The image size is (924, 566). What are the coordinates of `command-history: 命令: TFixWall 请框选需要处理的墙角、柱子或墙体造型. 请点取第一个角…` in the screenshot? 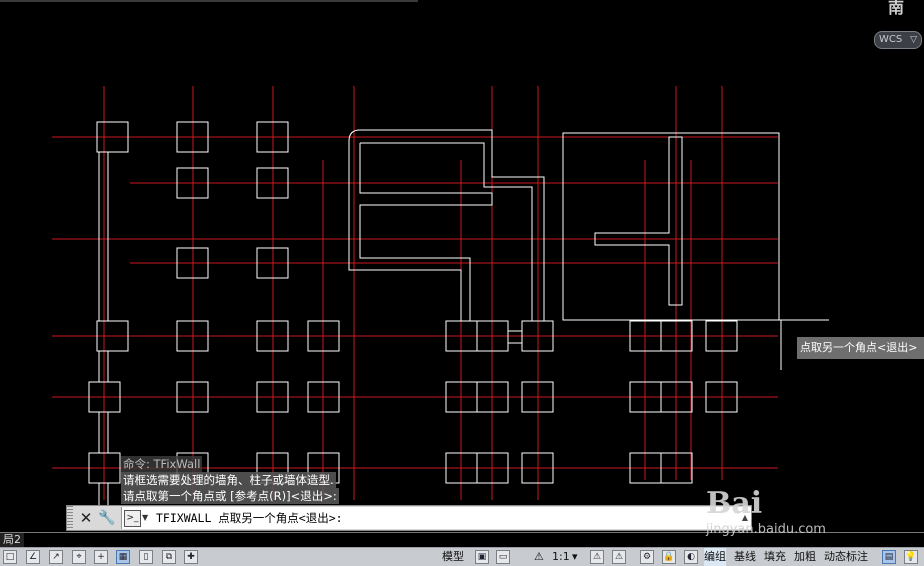 It's located at (230, 480).